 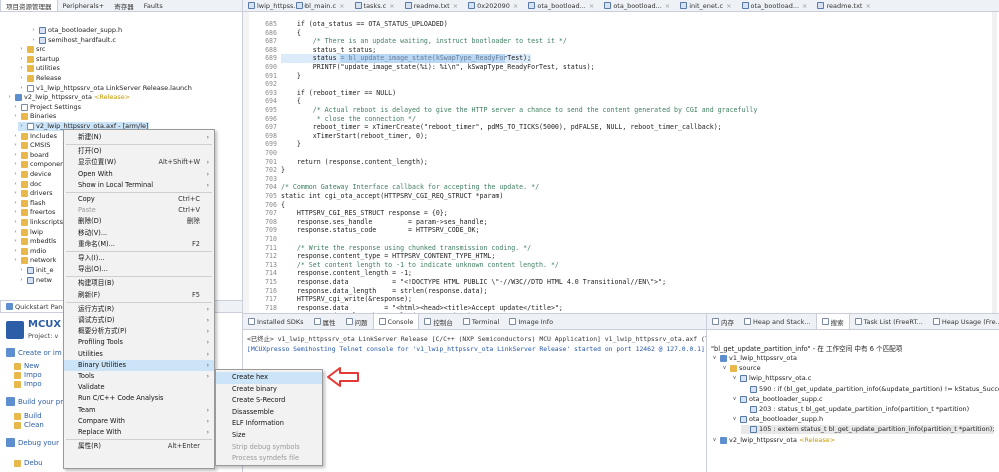 I want to click on submenu-item: ELF Information, so click(x=269, y=424).